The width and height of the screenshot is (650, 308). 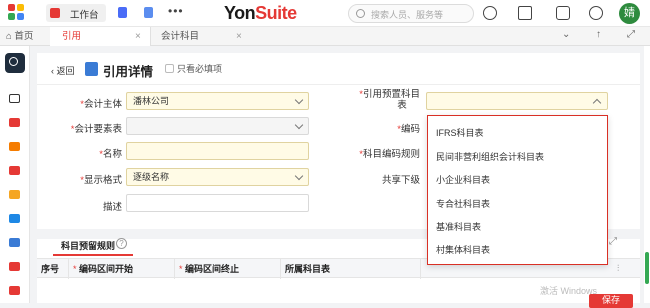 I want to click on accounting-entity-label-text: 会计主体, so click(x=102, y=104).